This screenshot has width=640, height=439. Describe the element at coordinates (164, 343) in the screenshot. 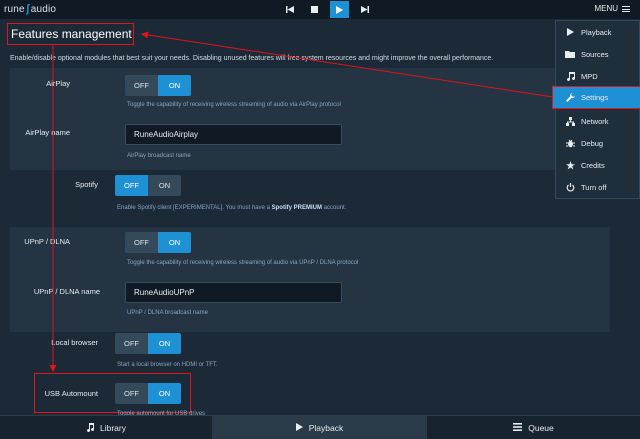

I see `local-browser-on-option: ON` at that location.